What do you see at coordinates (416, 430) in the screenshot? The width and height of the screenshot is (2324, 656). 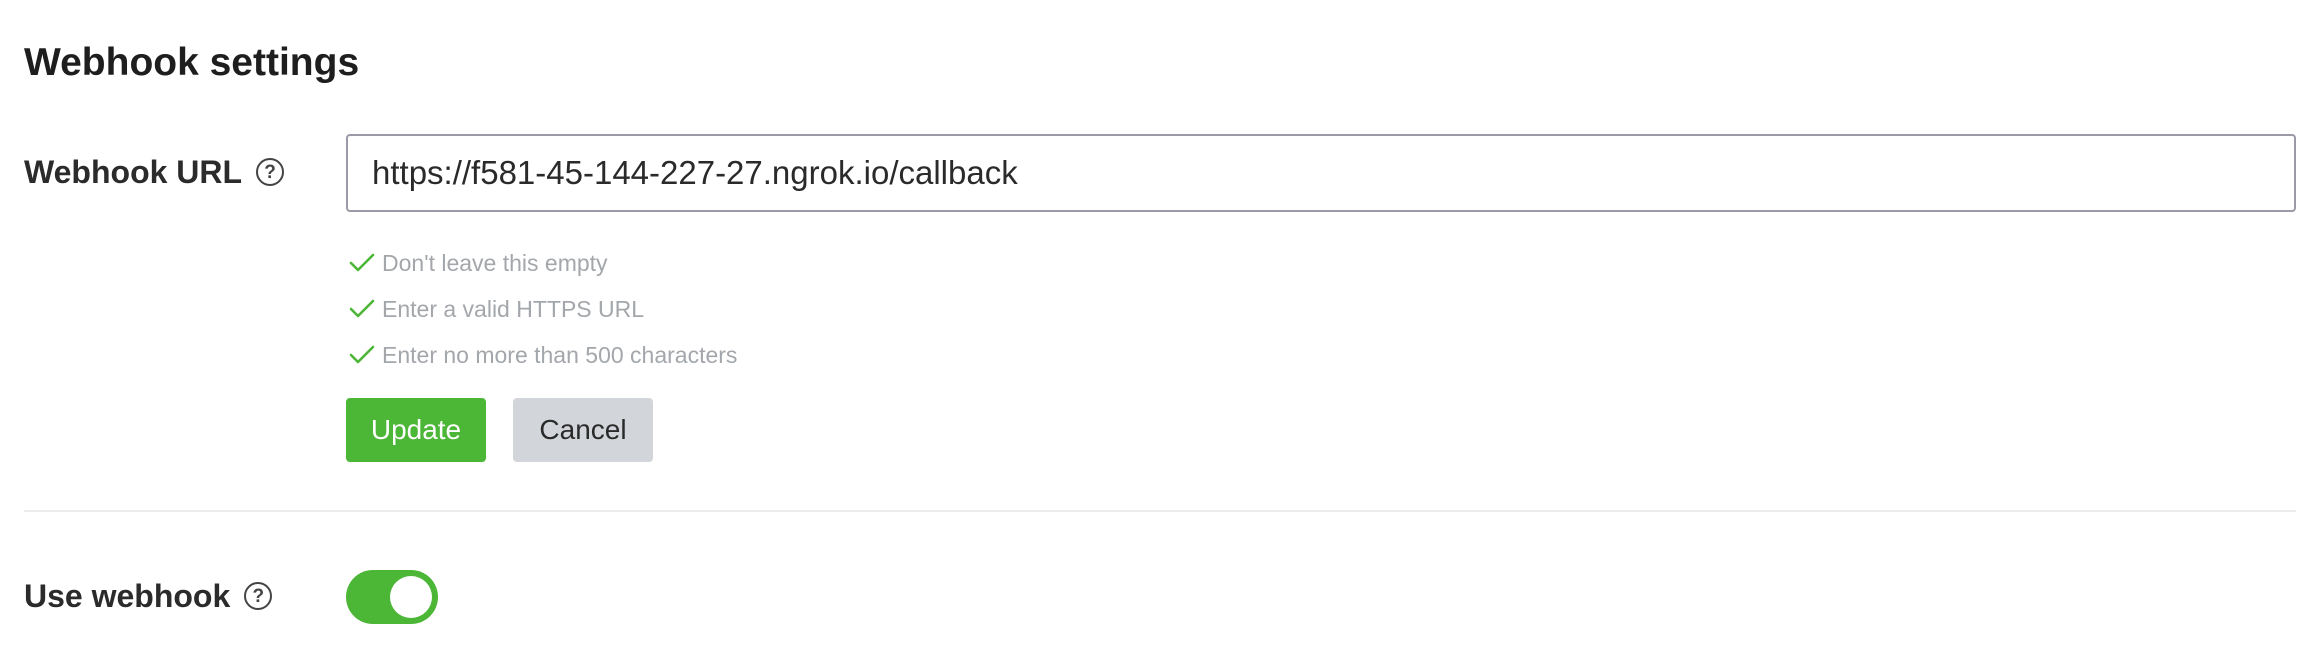 I see `update-button: Update` at bounding box center [416, 430].